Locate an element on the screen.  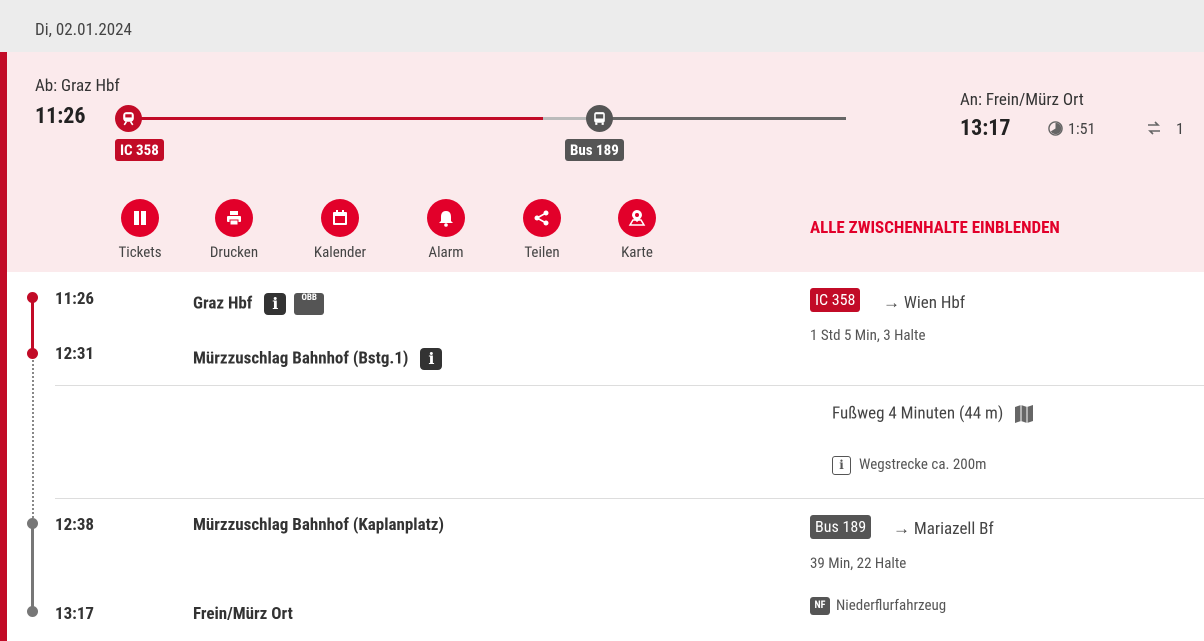
stop-name: Mürzzuschlag Bahnhof (Bstg.1) i is located at coordinates (318, 359).